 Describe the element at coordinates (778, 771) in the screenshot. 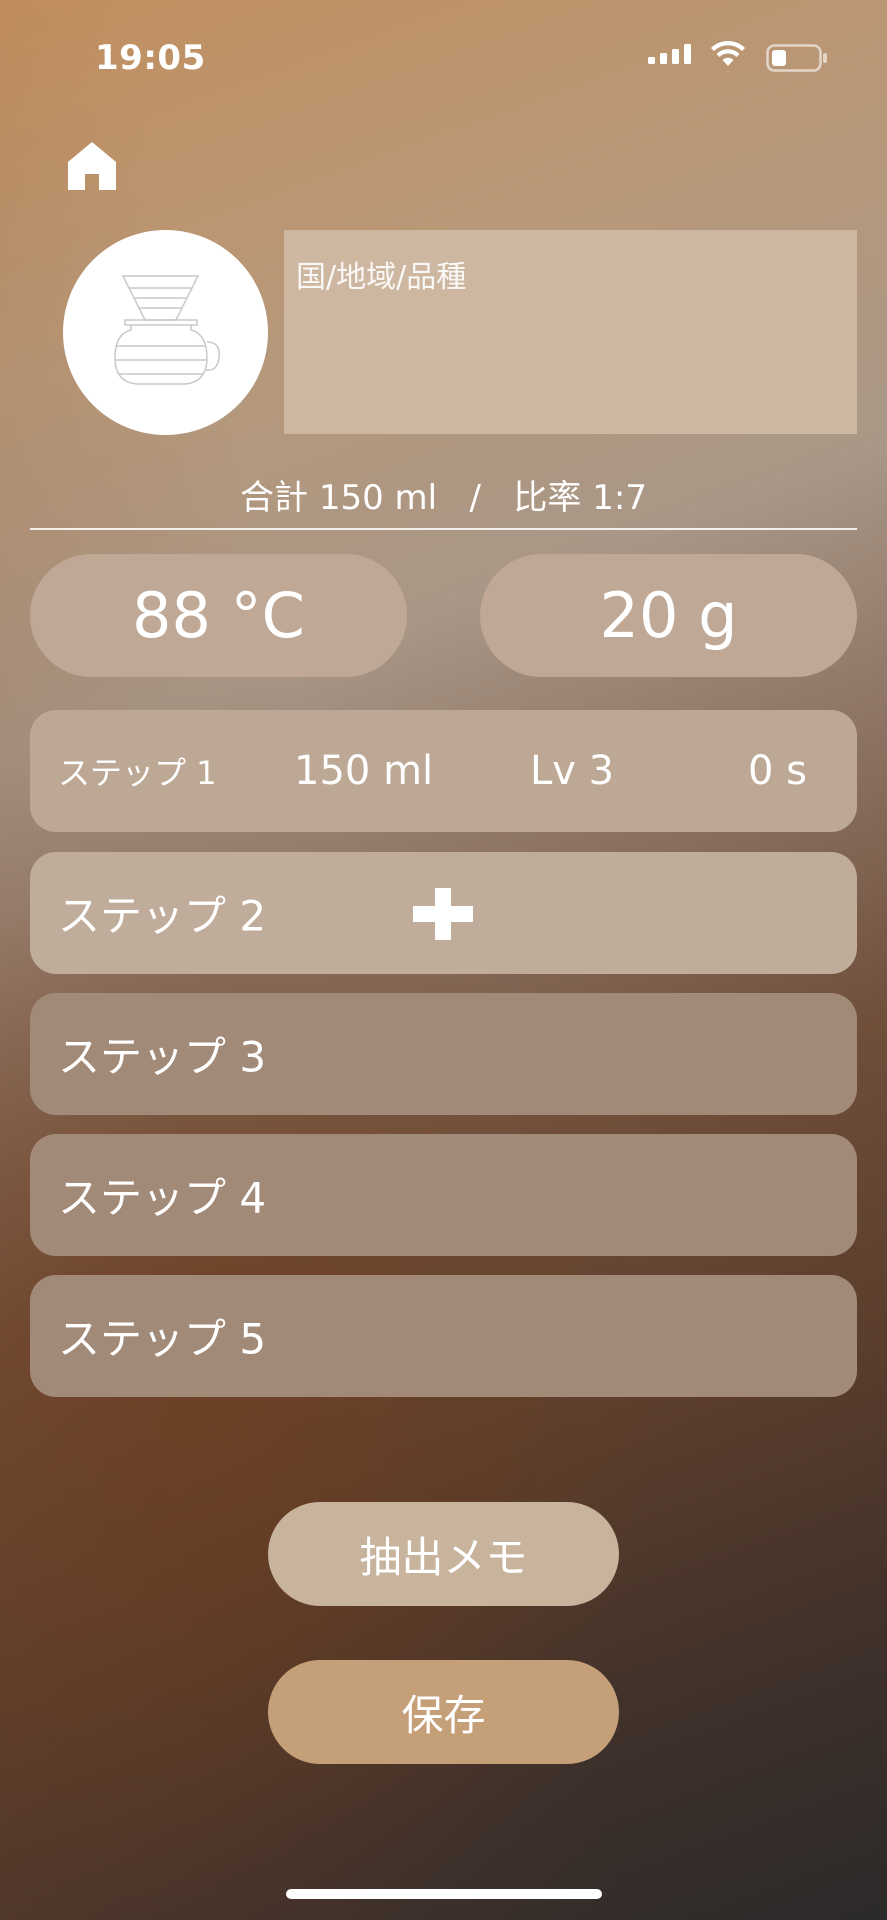

I see `step-wait-time: 0 s` at that location.